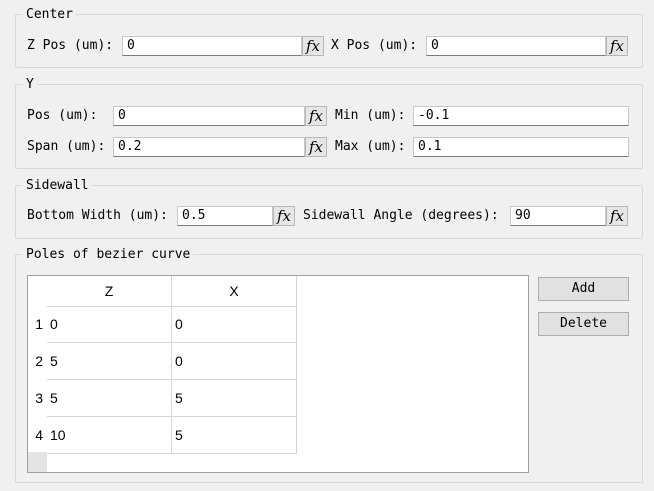  What do you see at coordinates (37, 398) in the screenshot?
I see `row-header: 3` at bounding box center [37, 398].